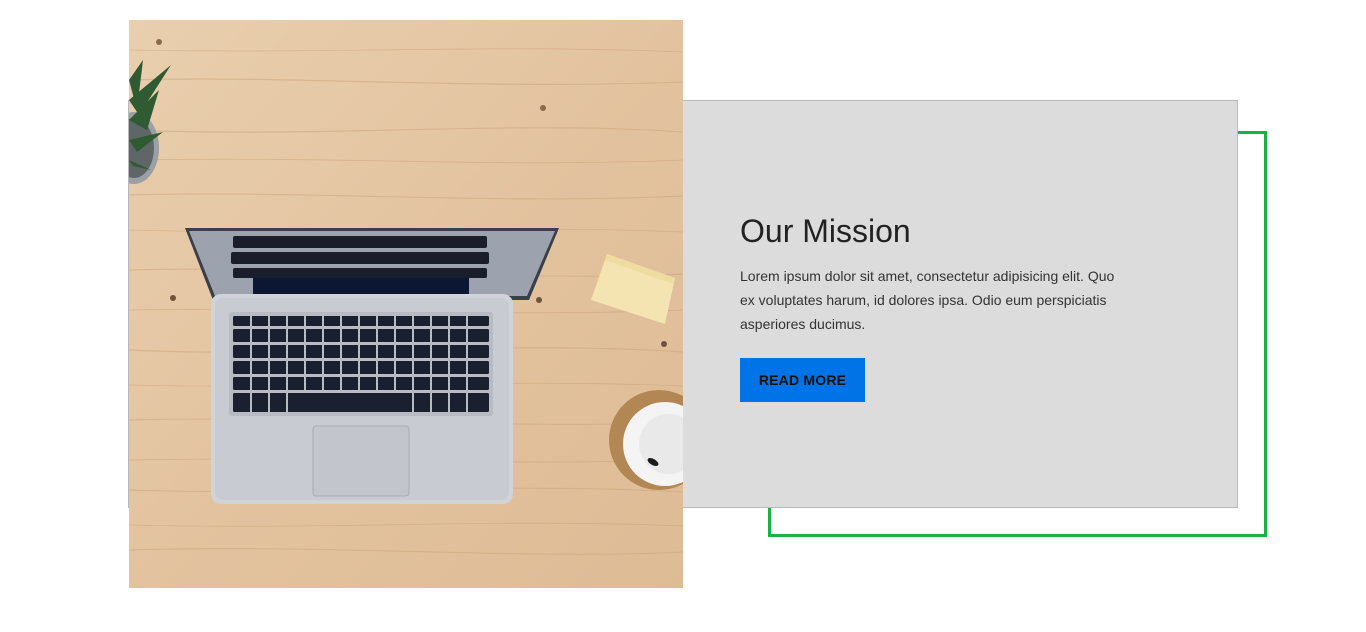  What do you see at coordinates (825, 231) in the screenshot?
I see `mission-title: Our Mission` at bounding box center [825, 231].